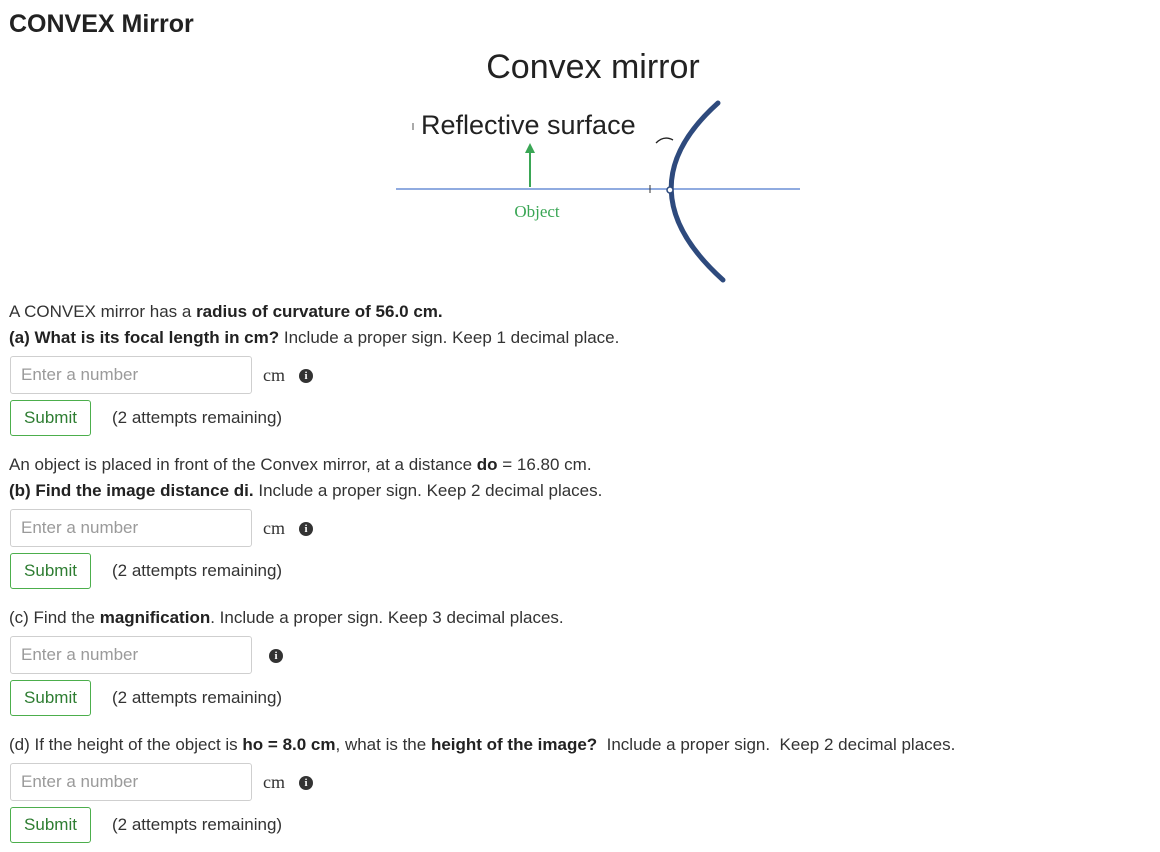  Describe the element at coordinates (50, 418) in the screenshot. I see `submit-button-a: Submit` at that location.